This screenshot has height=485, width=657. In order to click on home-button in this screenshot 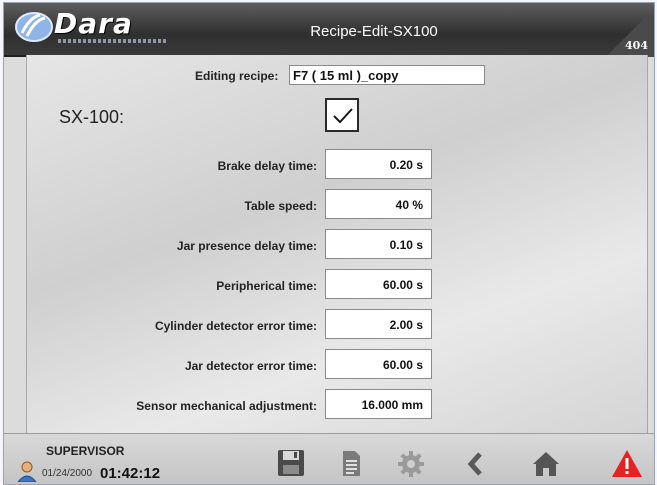, I will do `click(546, 463)`.